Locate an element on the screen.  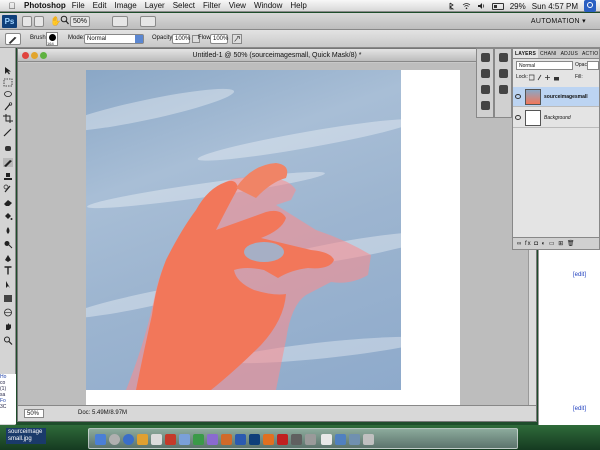
layer-row: Background is located at coordinates (556, 118).